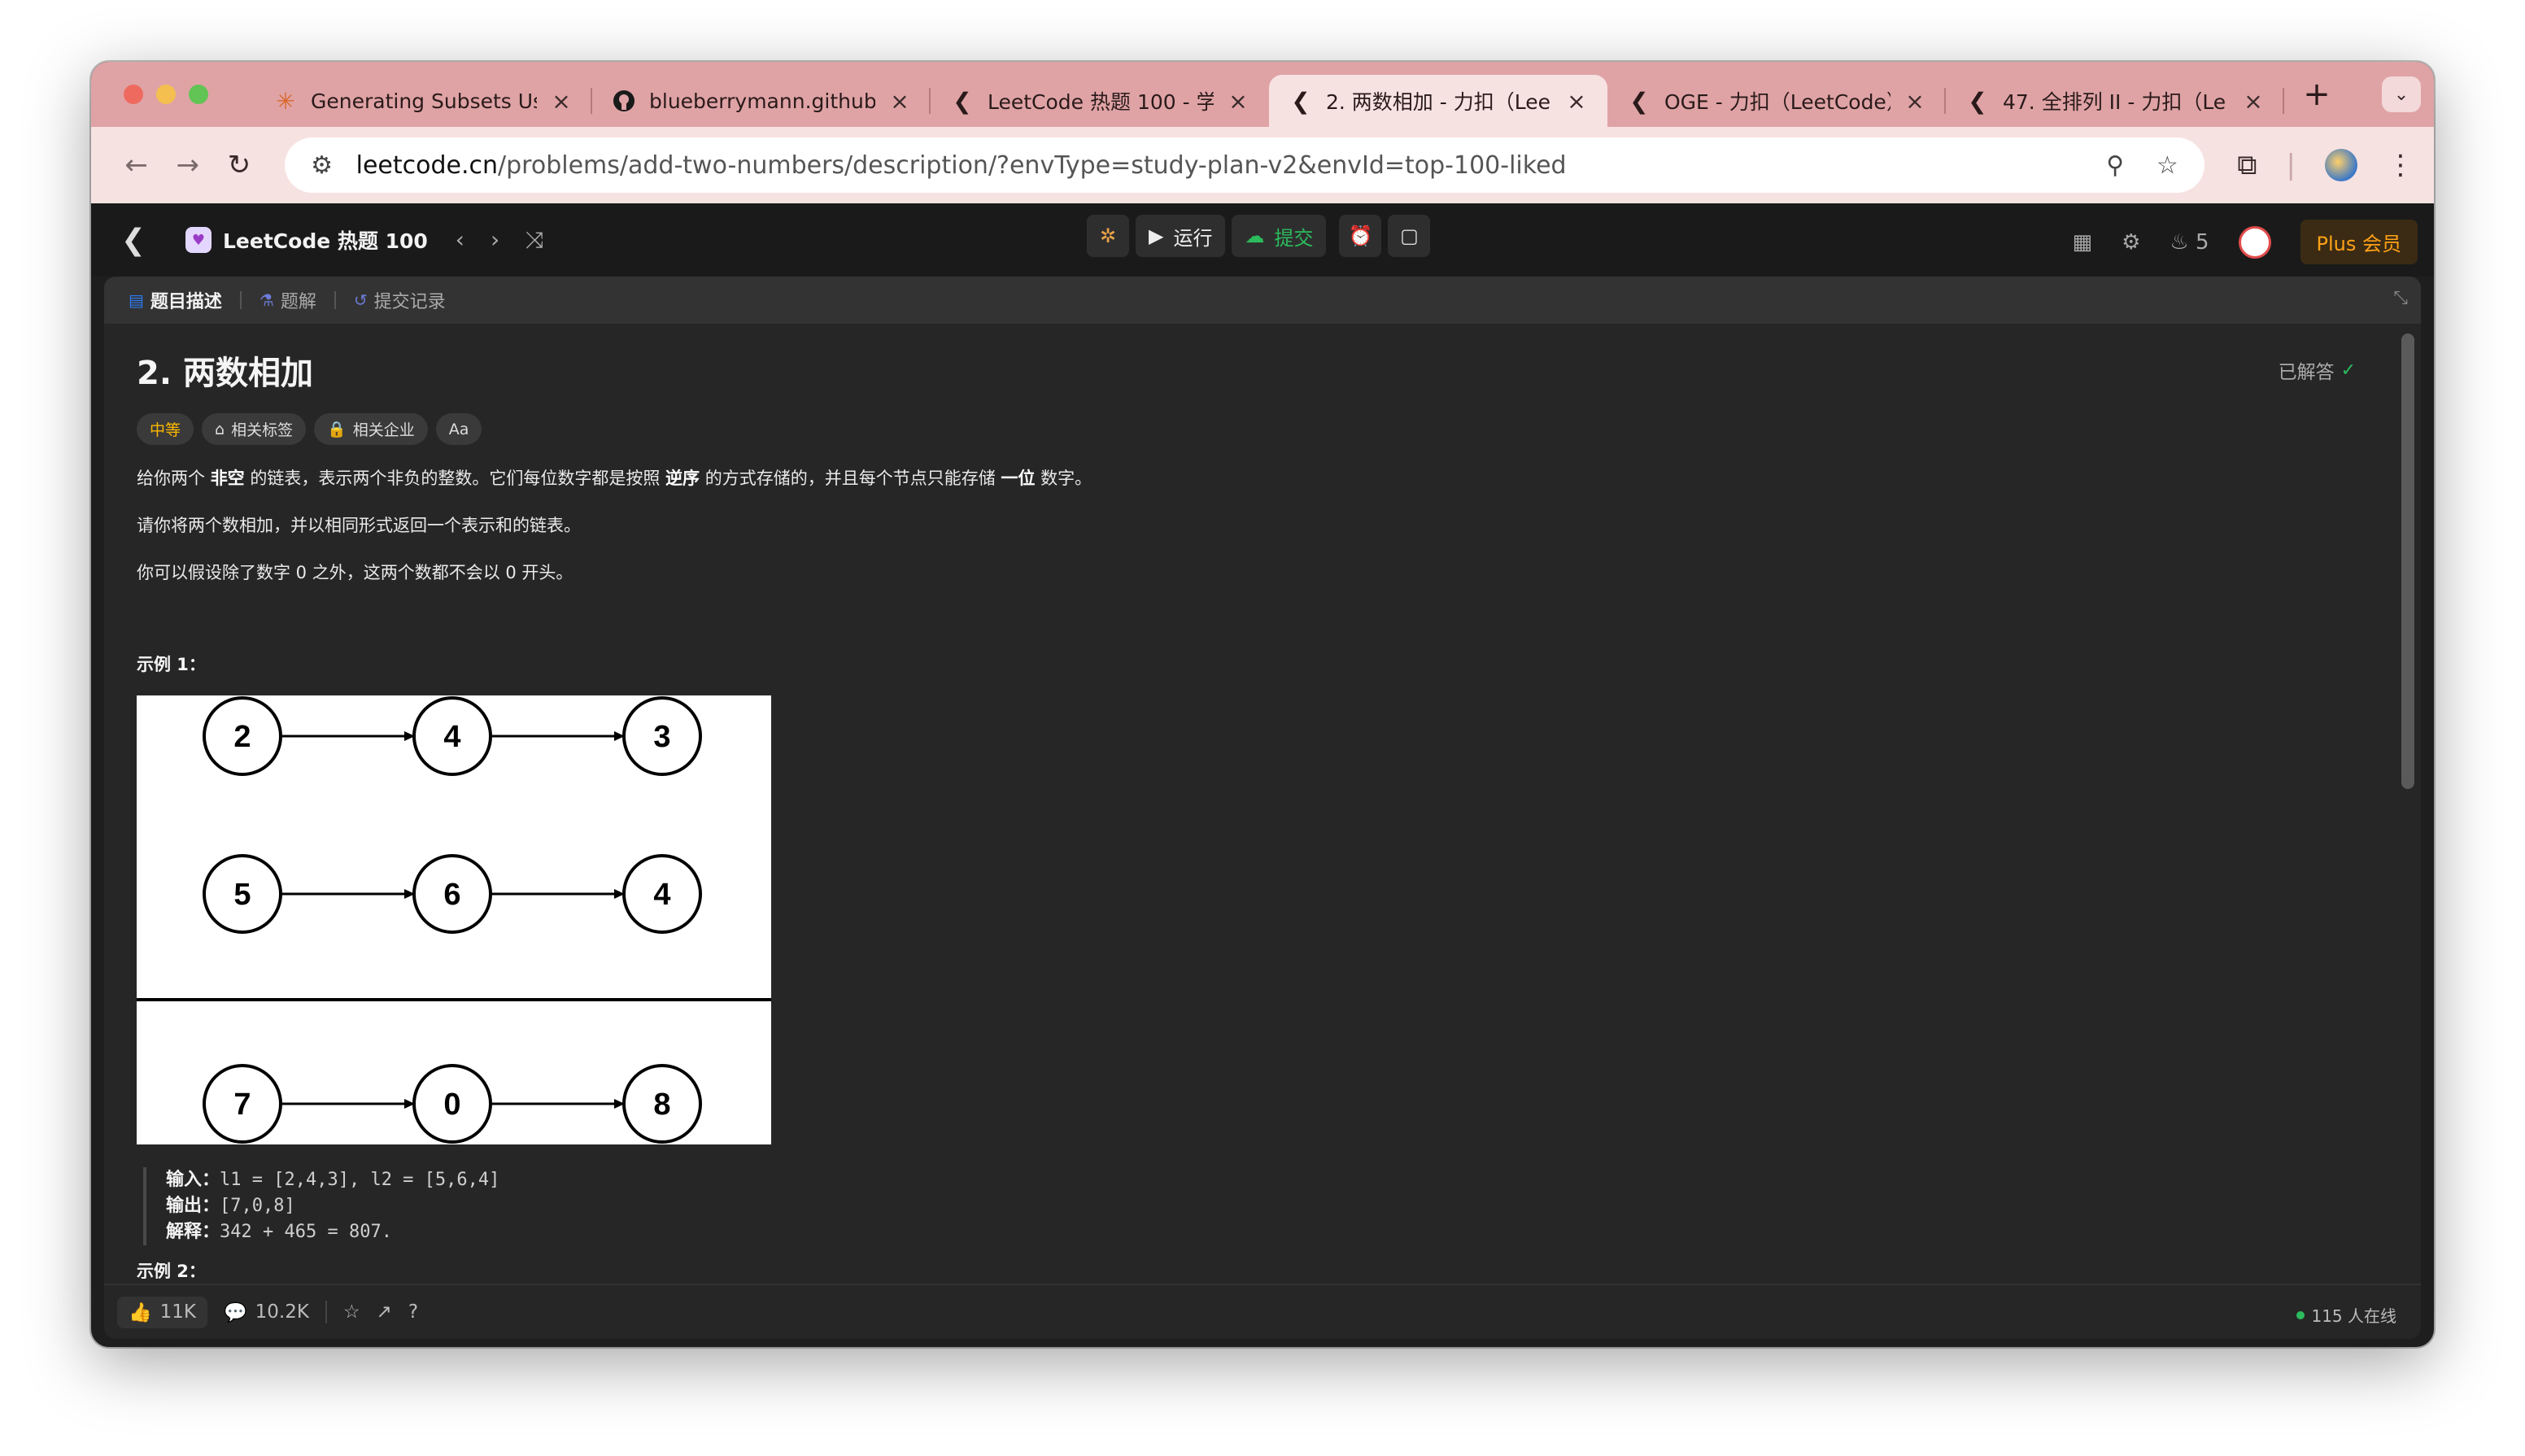 The height and width of the screenshot is (1456, 2525). I want to click on help-icon: ?, so click(413, 1312).